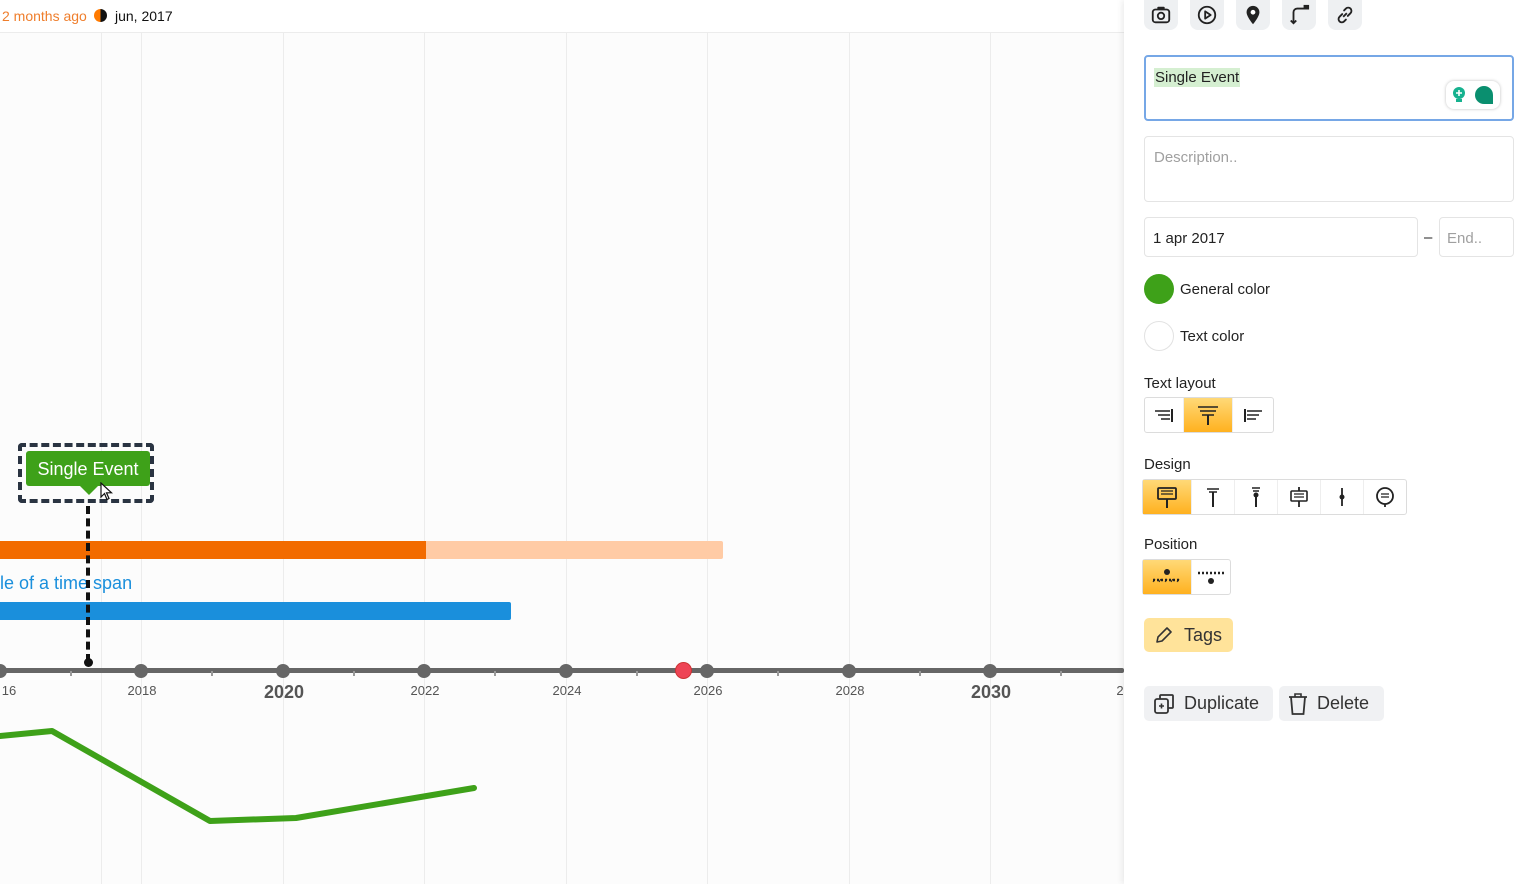 The width and height of the screenshot is (1522, 884). I want to click on year-label: 2024, so click(567, 690).